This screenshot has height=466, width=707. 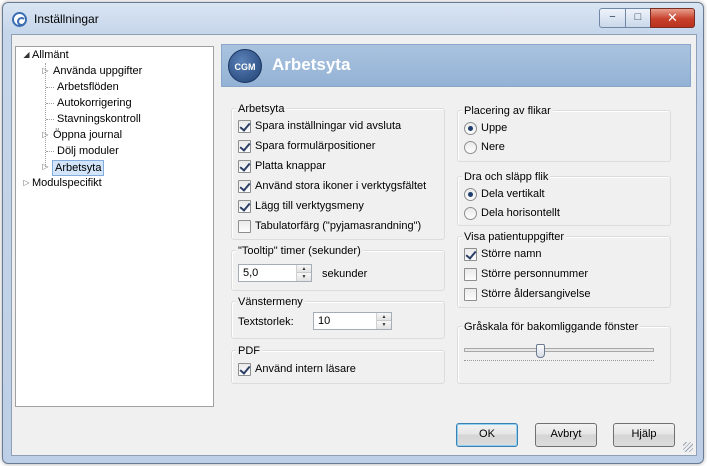 I want to click on group-legend: Arbetsyta, so click(x=261, y=109).